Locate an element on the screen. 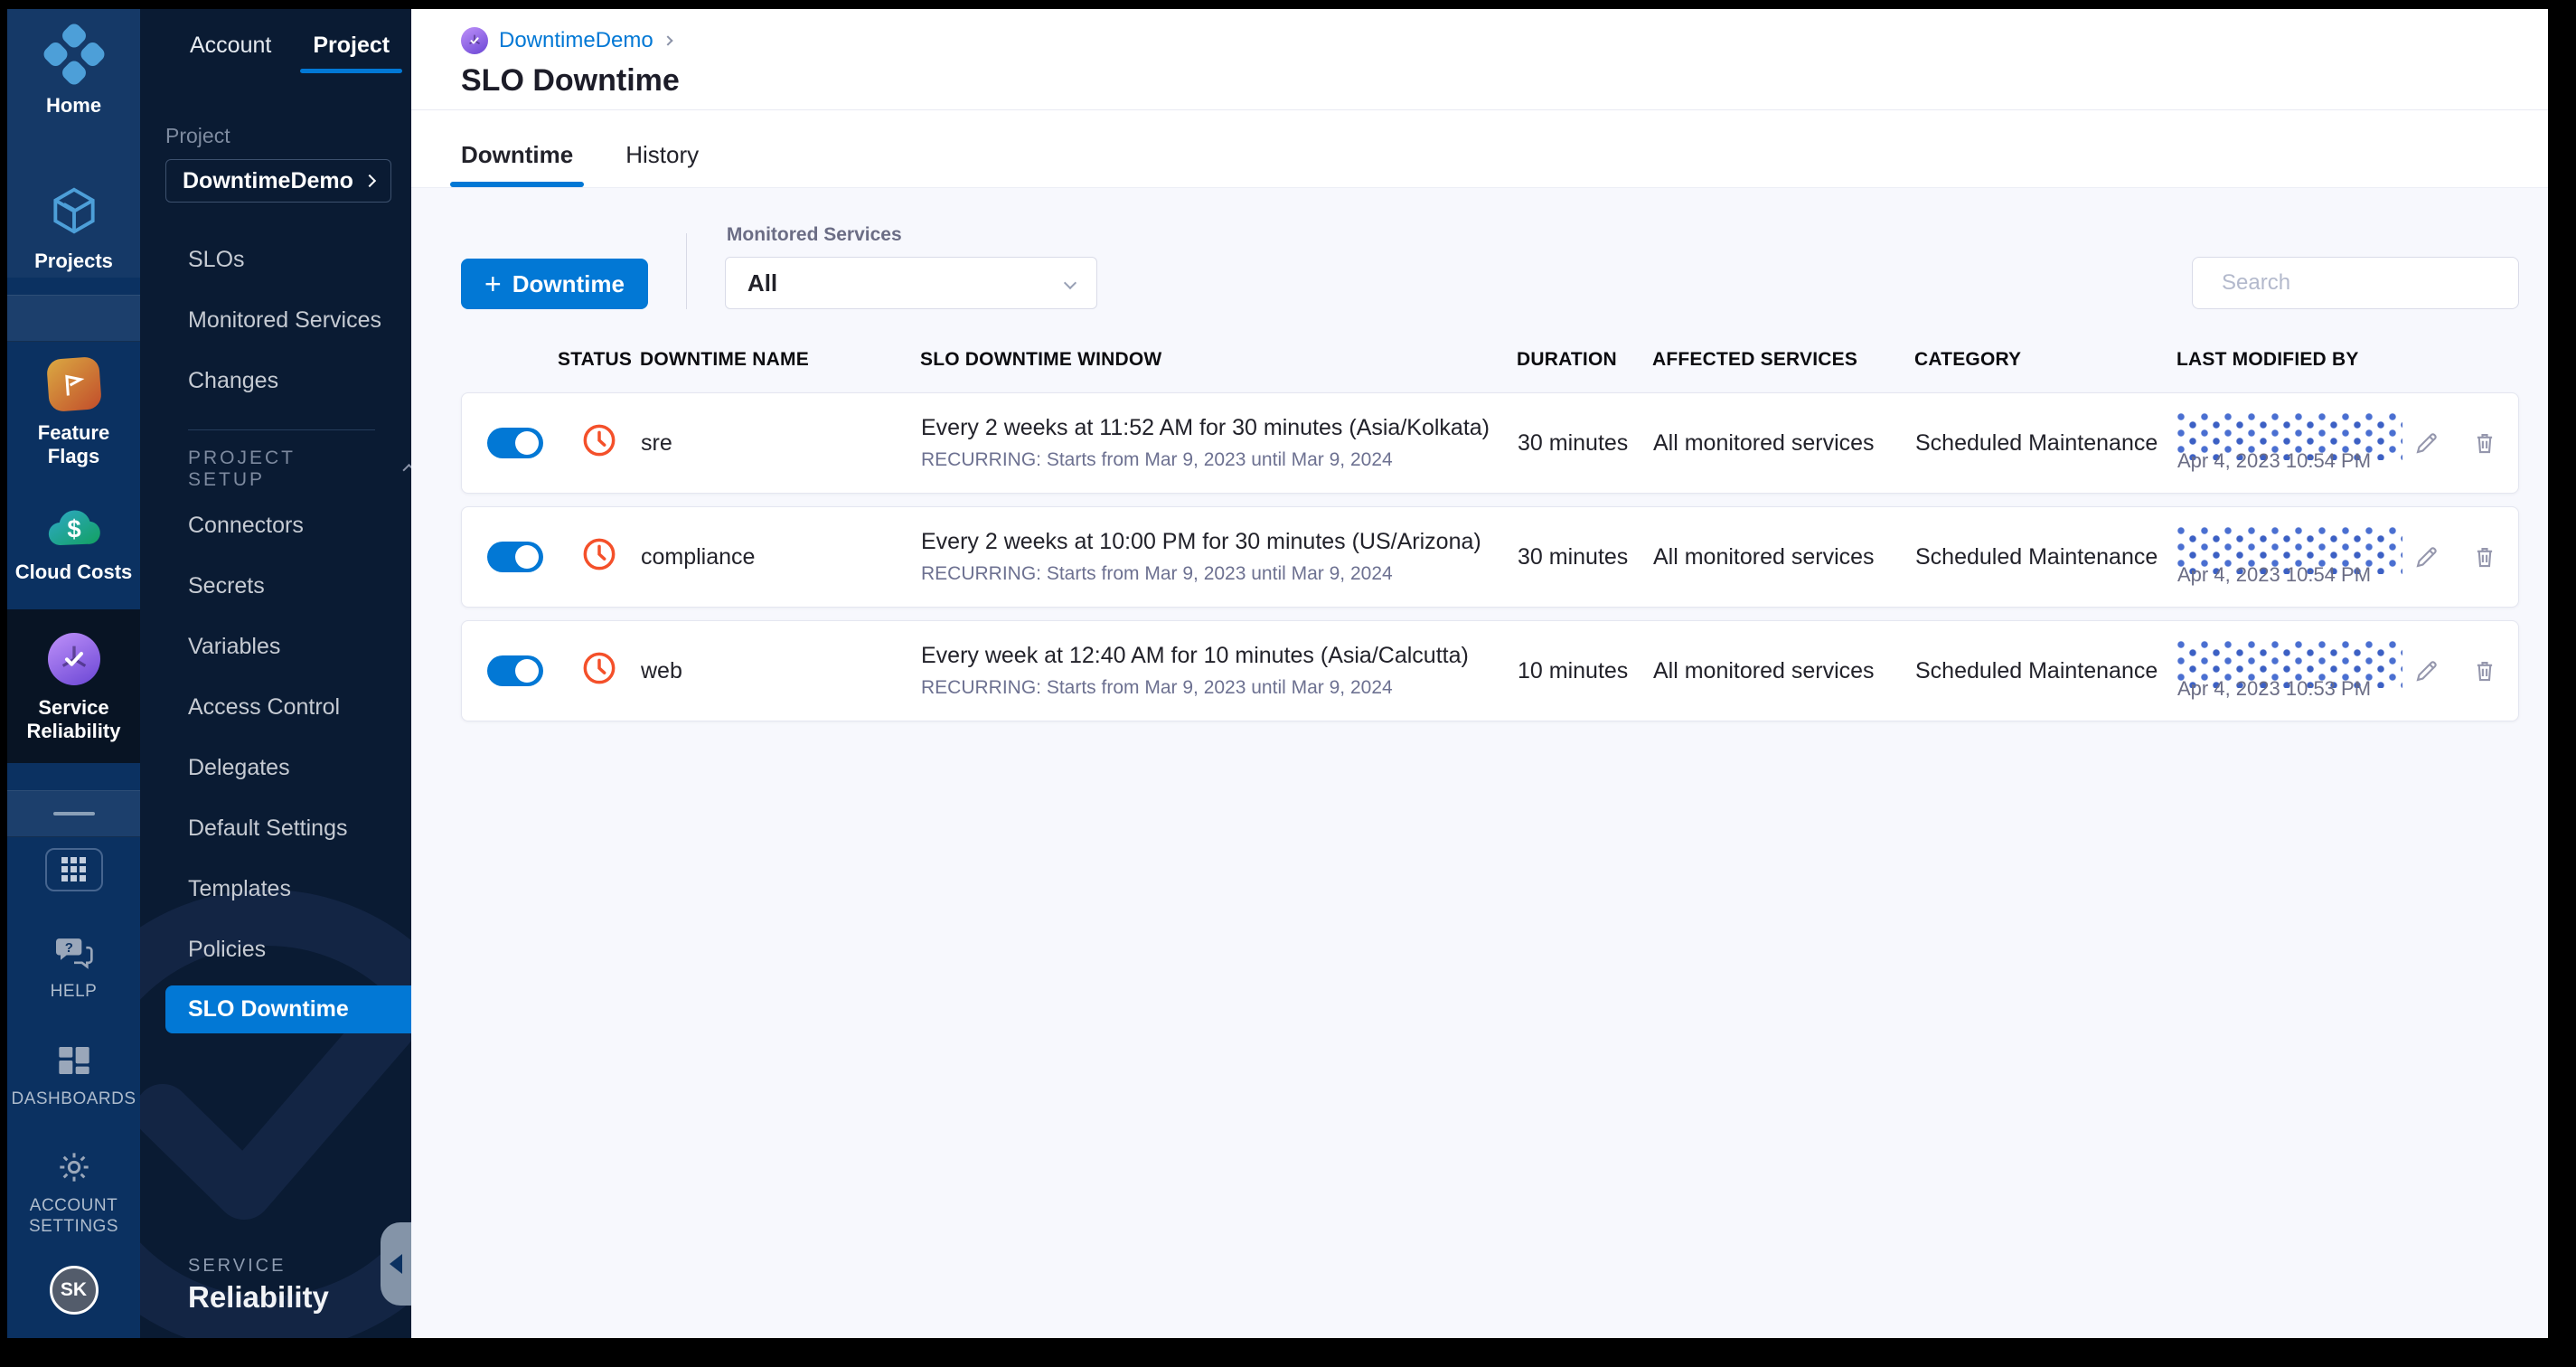  sidebar-item-secrets: Secrets is located at coordinates (299, 586).